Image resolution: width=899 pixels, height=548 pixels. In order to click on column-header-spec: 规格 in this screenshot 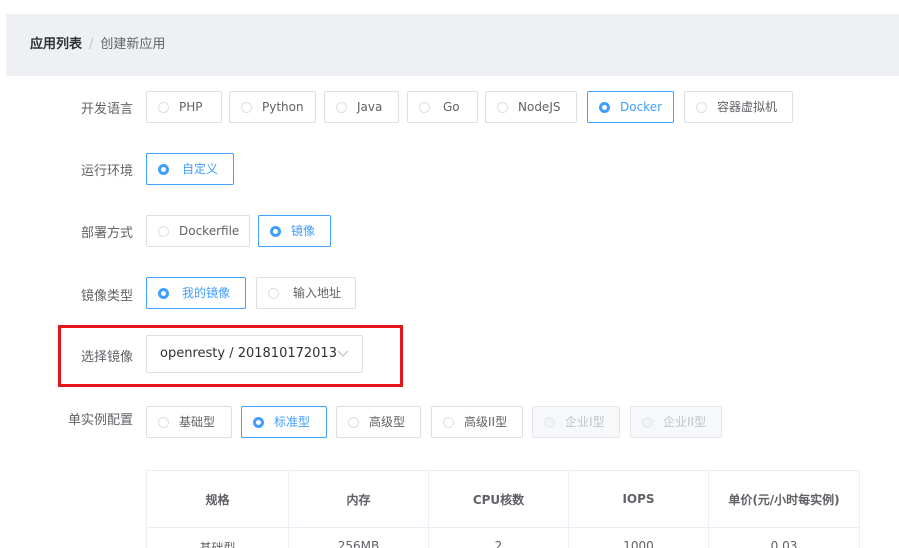, I will do `click(217, 499)`.